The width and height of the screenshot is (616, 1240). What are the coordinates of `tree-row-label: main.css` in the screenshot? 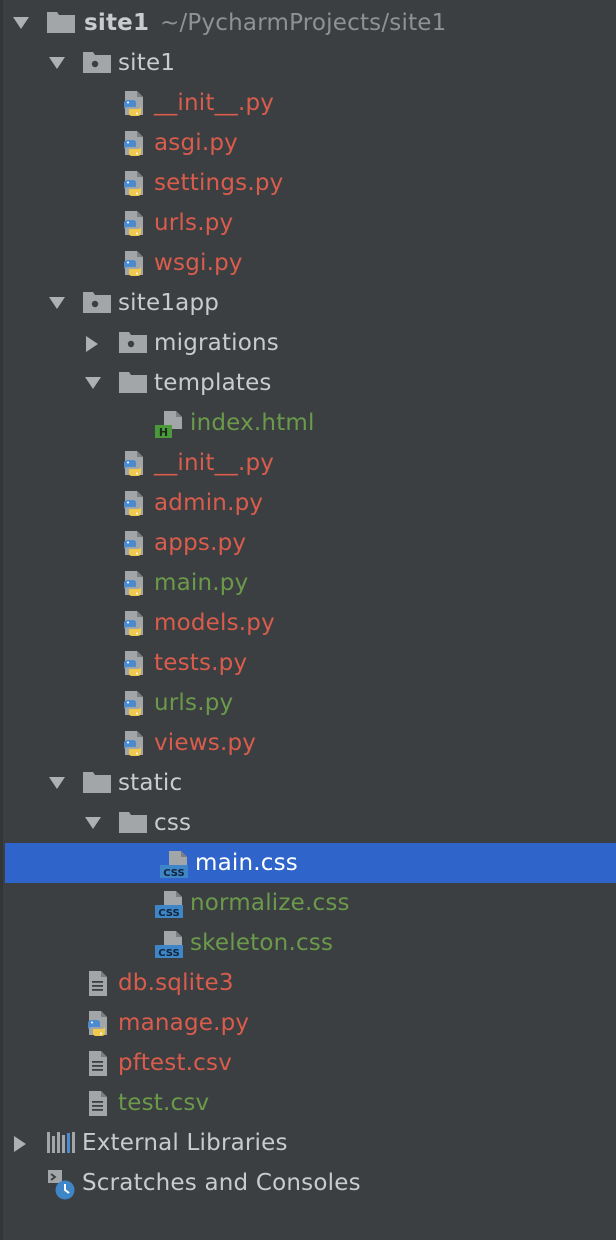 It's located at (246, 863).